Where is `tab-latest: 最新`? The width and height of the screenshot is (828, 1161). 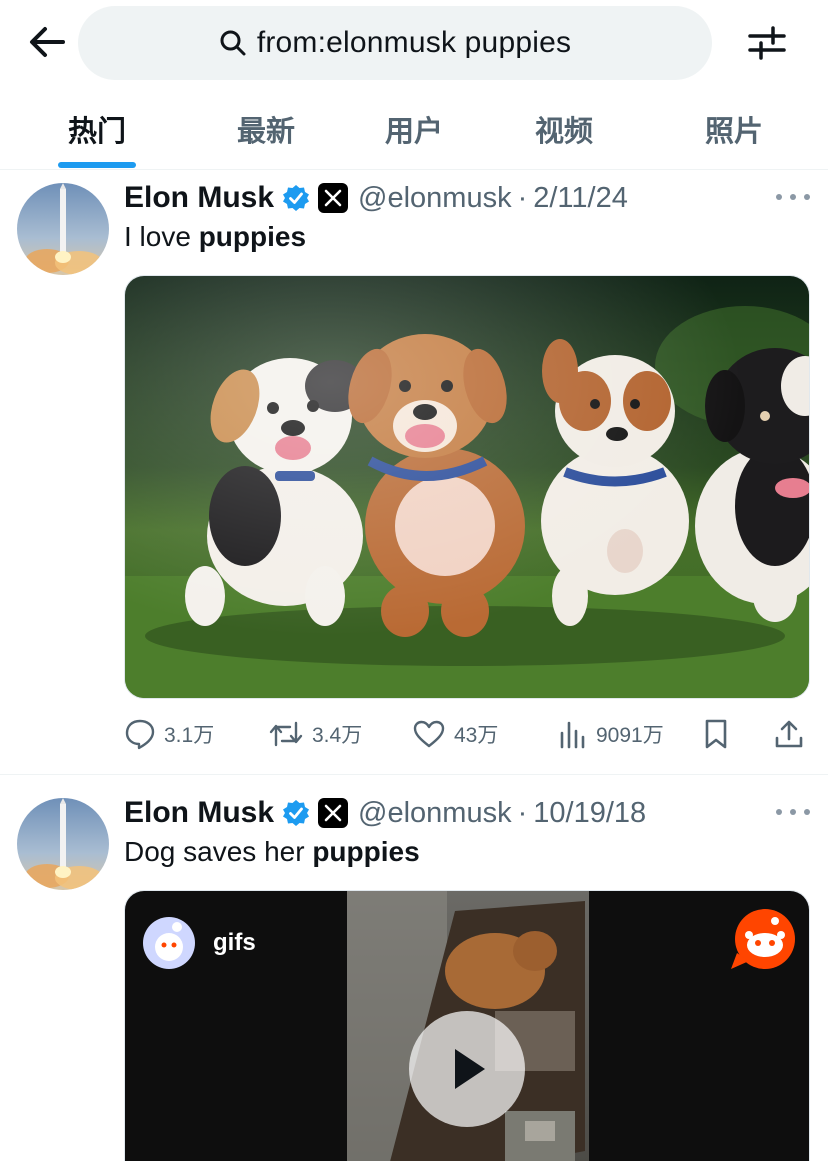 tab-latest: 最新 is located at coordinates (266, 133).